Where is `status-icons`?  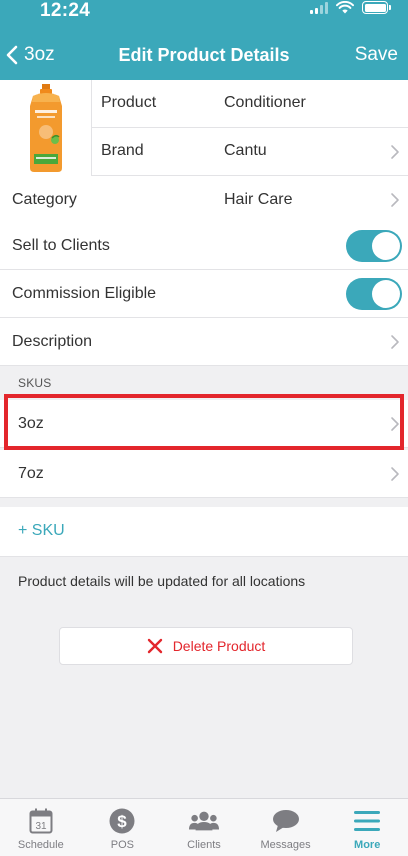 status-icons is located at coordinates (350, 7).